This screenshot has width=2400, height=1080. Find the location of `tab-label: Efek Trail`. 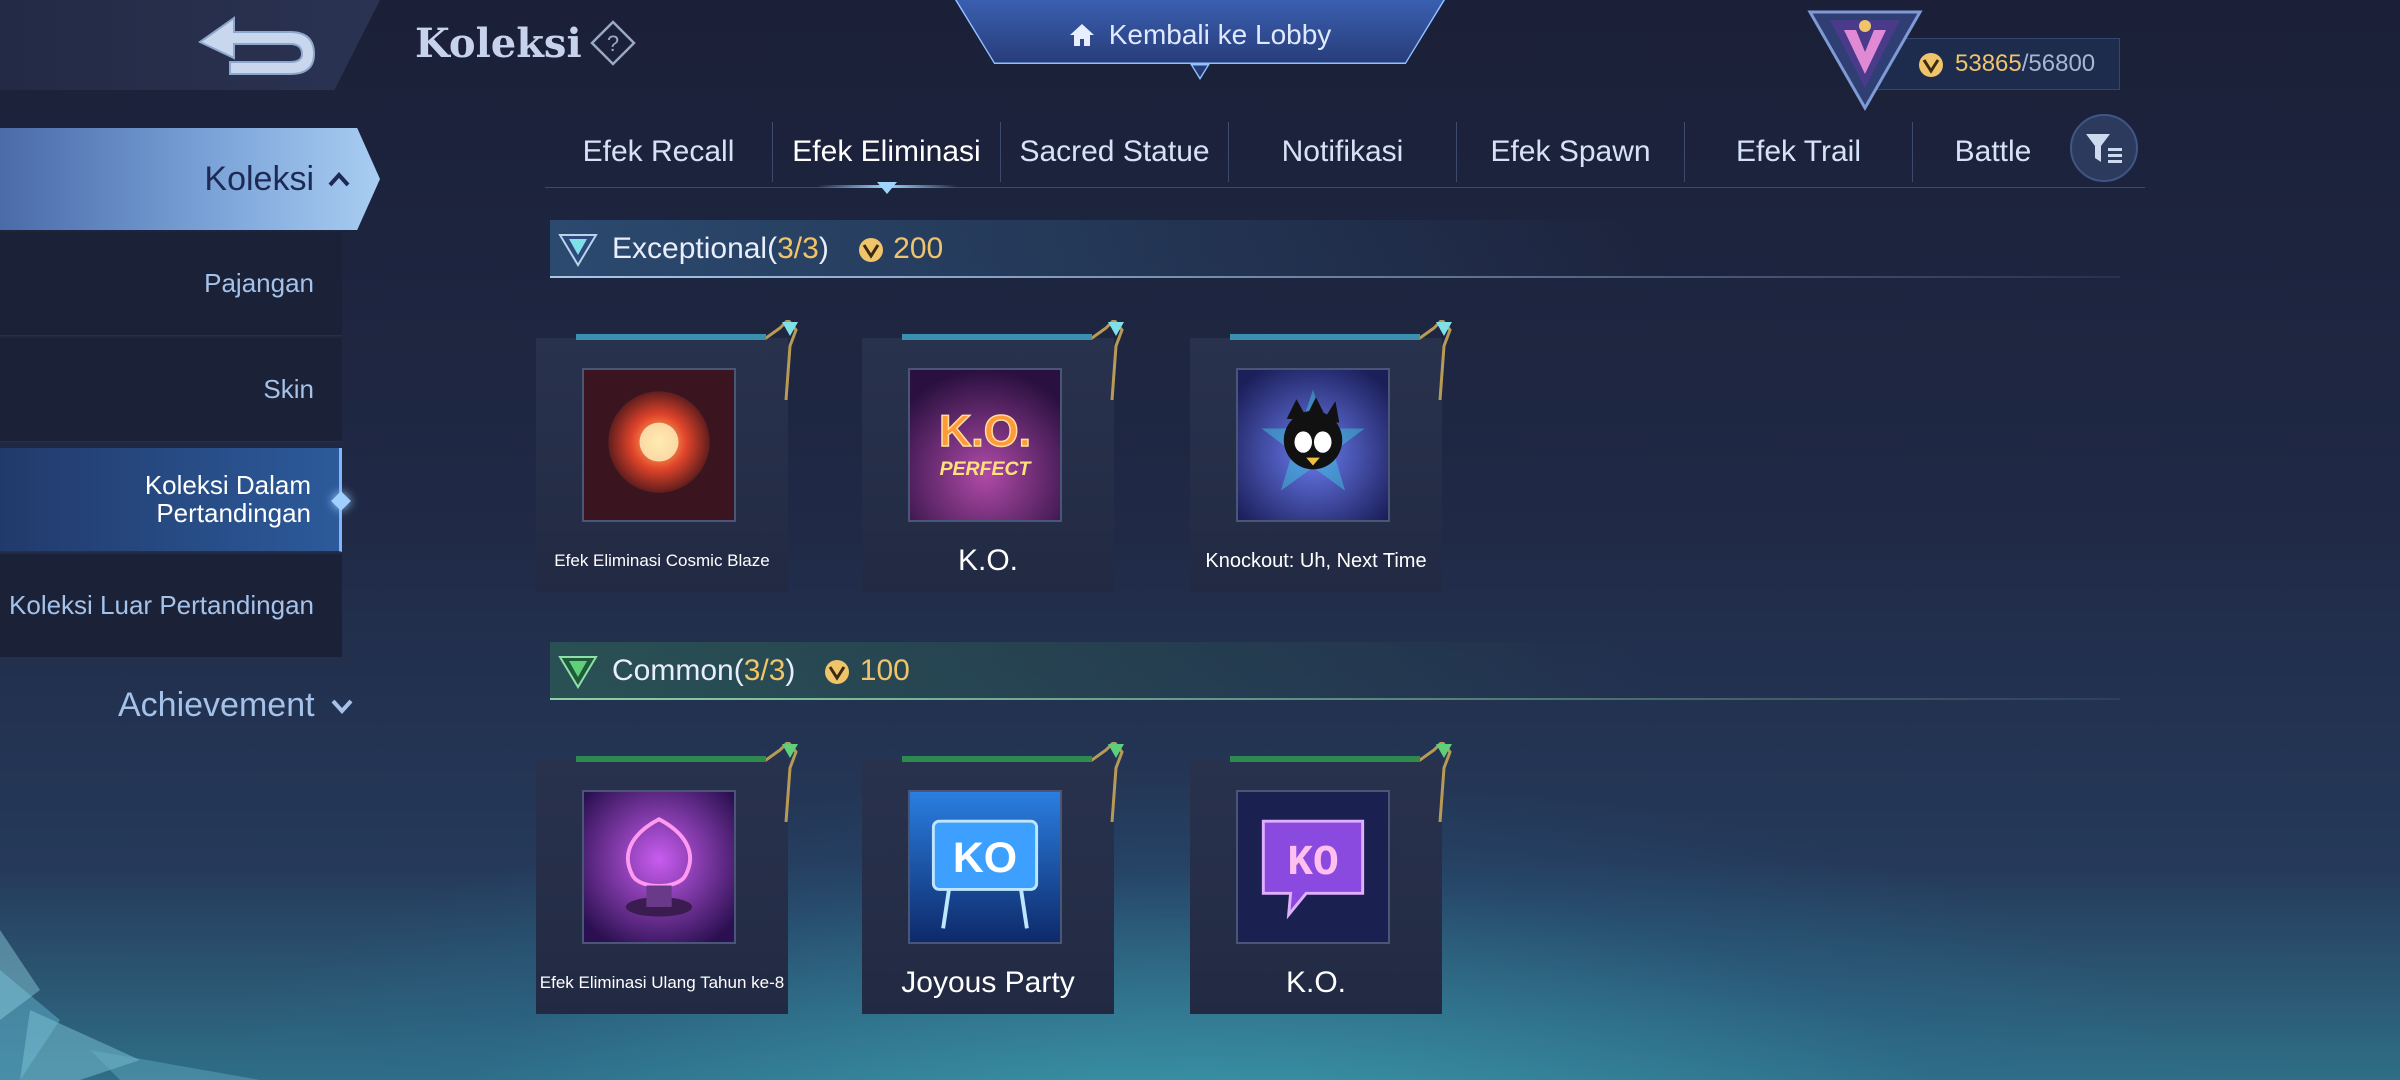

tab-label: Efek Trail is located at coordinates (1798, 151).